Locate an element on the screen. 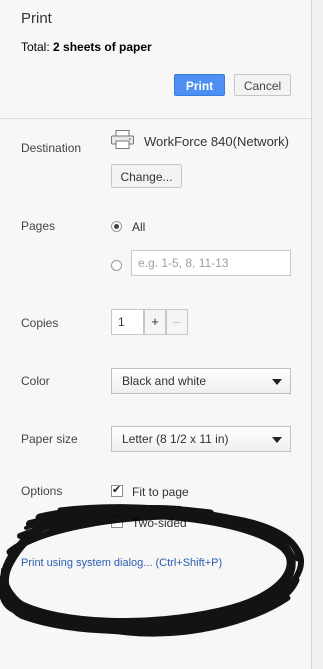  cancel-button: Cancel is located at coordinates (262, 85).